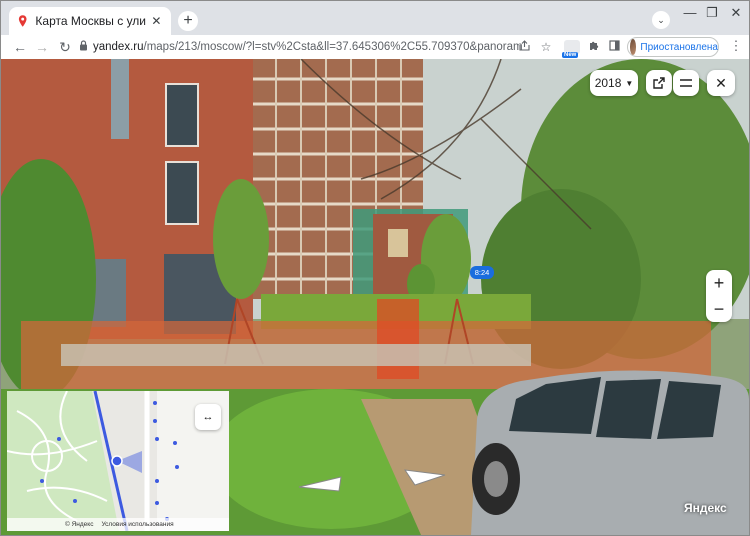 Image resolution: width=750 pixels, height=536 pixels. Describe the element at coordinates (208, 417) in the screenshot. I see `minimap-expand-button: ↔` at that location.